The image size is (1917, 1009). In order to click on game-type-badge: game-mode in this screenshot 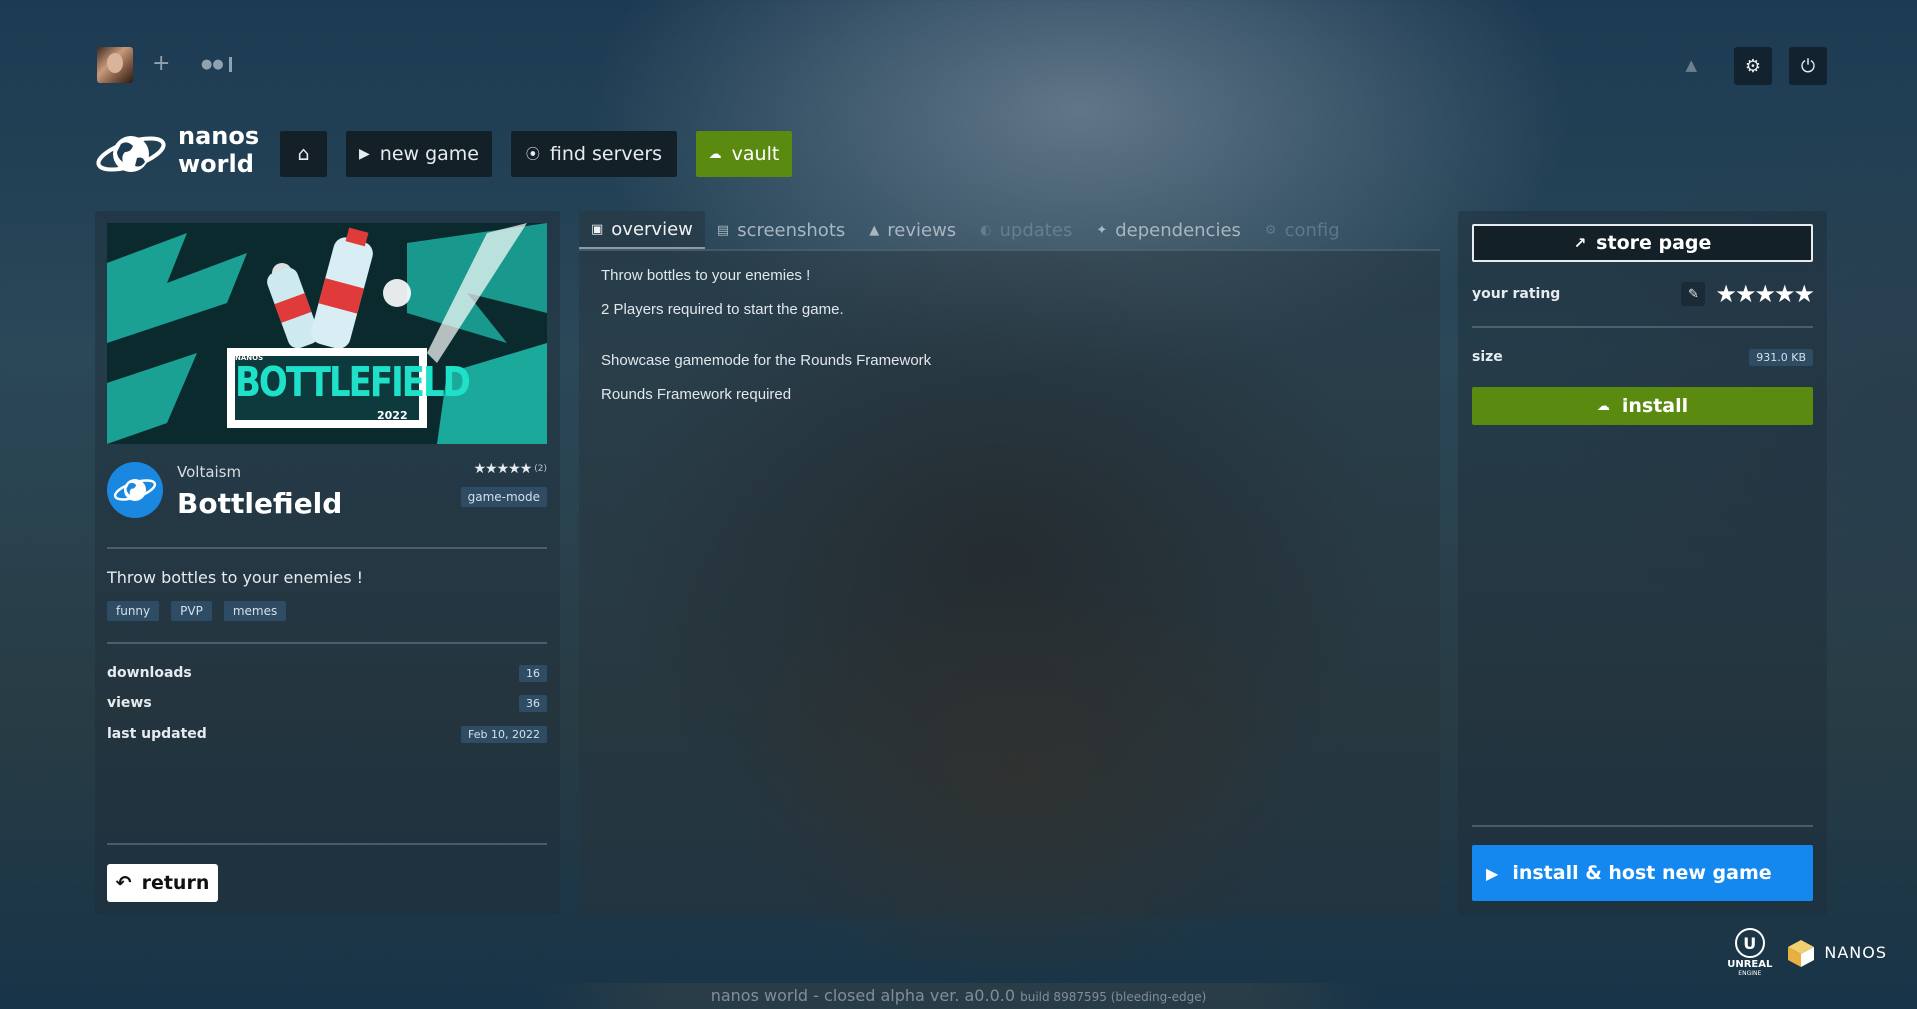, I will do `click(503, 497)`.